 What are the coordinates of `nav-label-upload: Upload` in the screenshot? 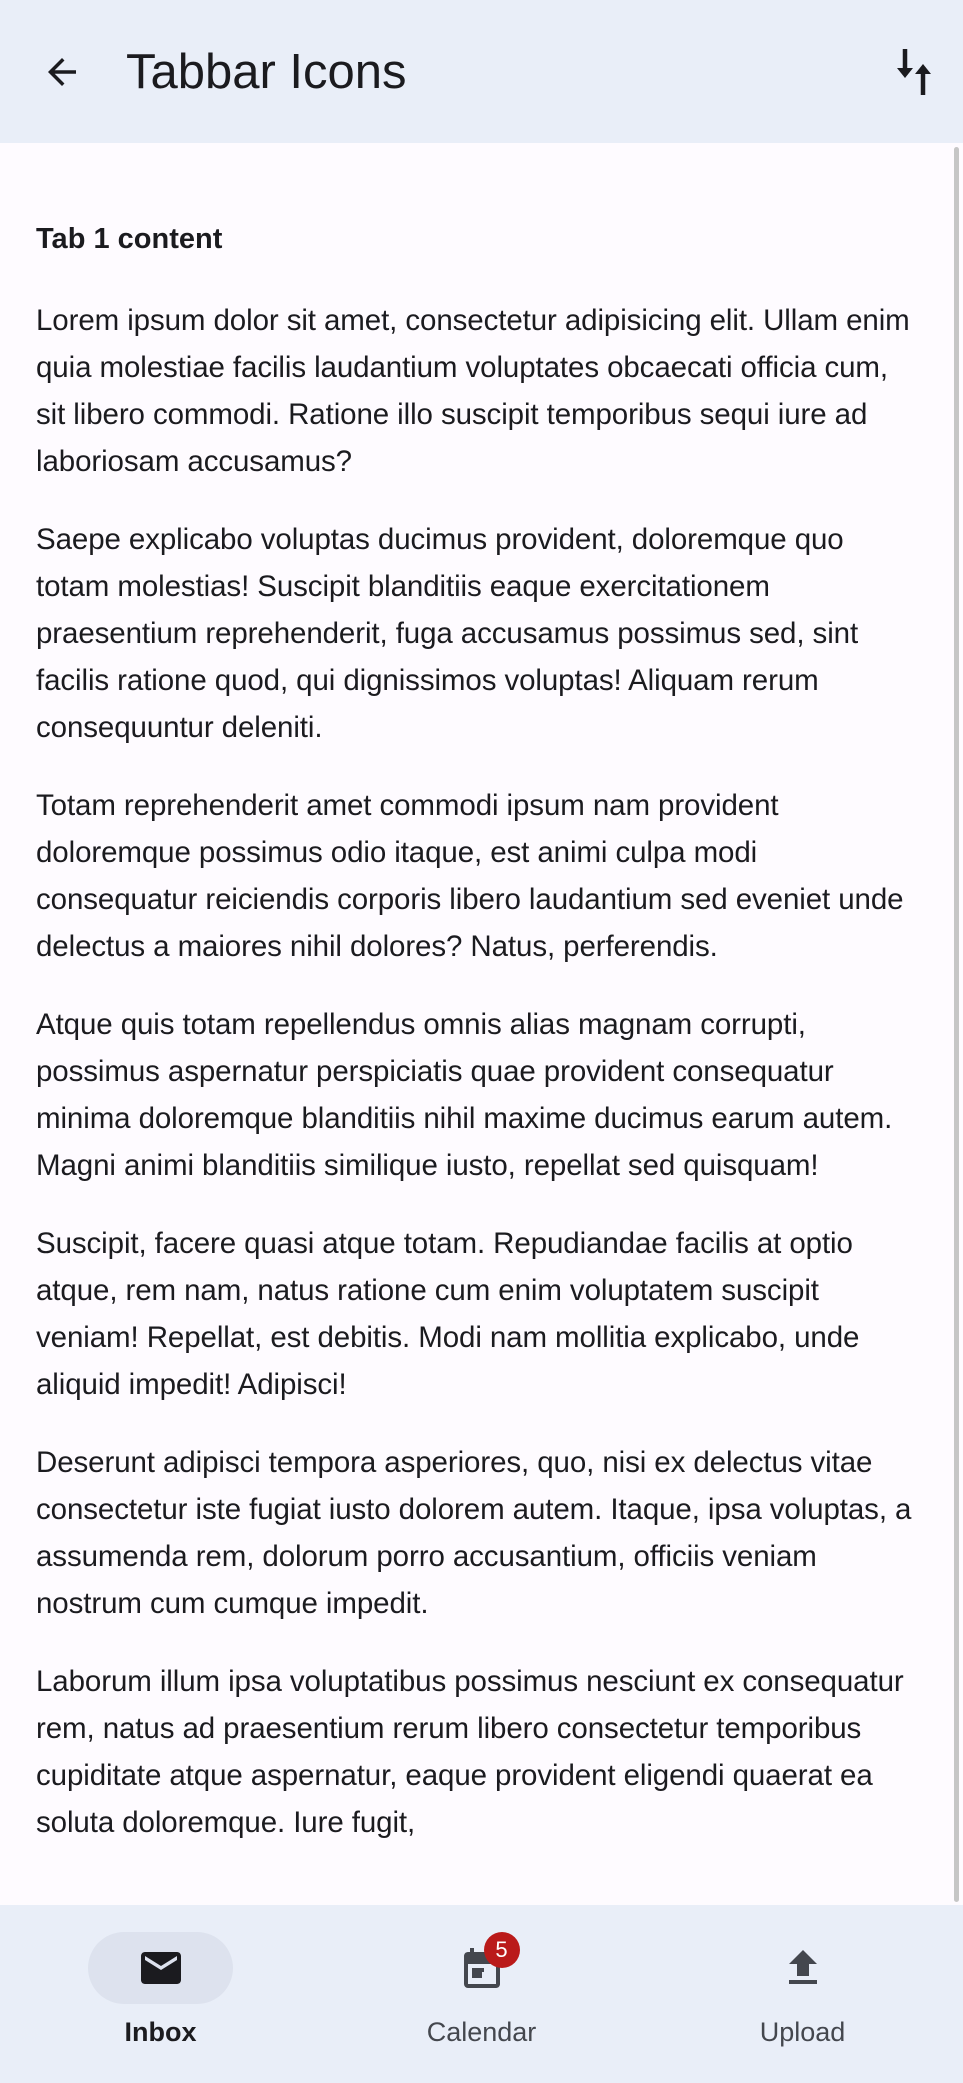 It's located at (802, 2032).